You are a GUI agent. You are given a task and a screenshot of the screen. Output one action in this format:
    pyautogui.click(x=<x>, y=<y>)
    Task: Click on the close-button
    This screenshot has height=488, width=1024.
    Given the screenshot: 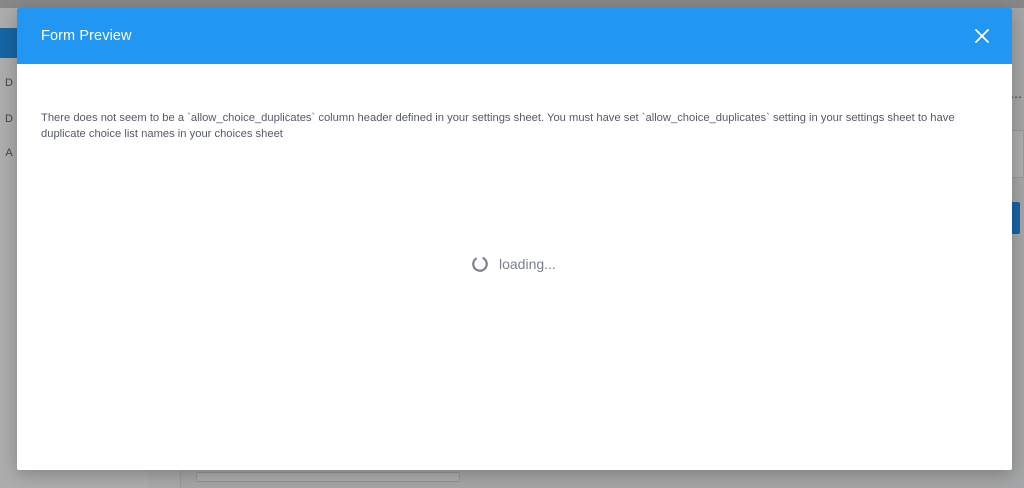 What is the action you would take?
    pyautogui.click(x=982, y=36)
    